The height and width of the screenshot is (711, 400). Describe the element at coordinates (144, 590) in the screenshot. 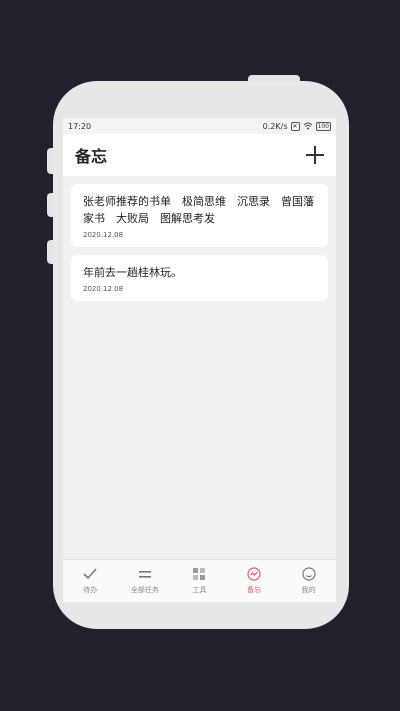

I see `tab-label: 全部任务` at that location.